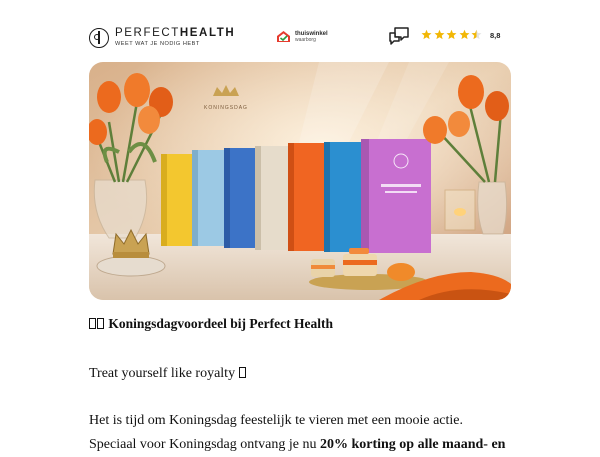  I want to click on logo-name-bold: HEALTH, so click(207, 33).